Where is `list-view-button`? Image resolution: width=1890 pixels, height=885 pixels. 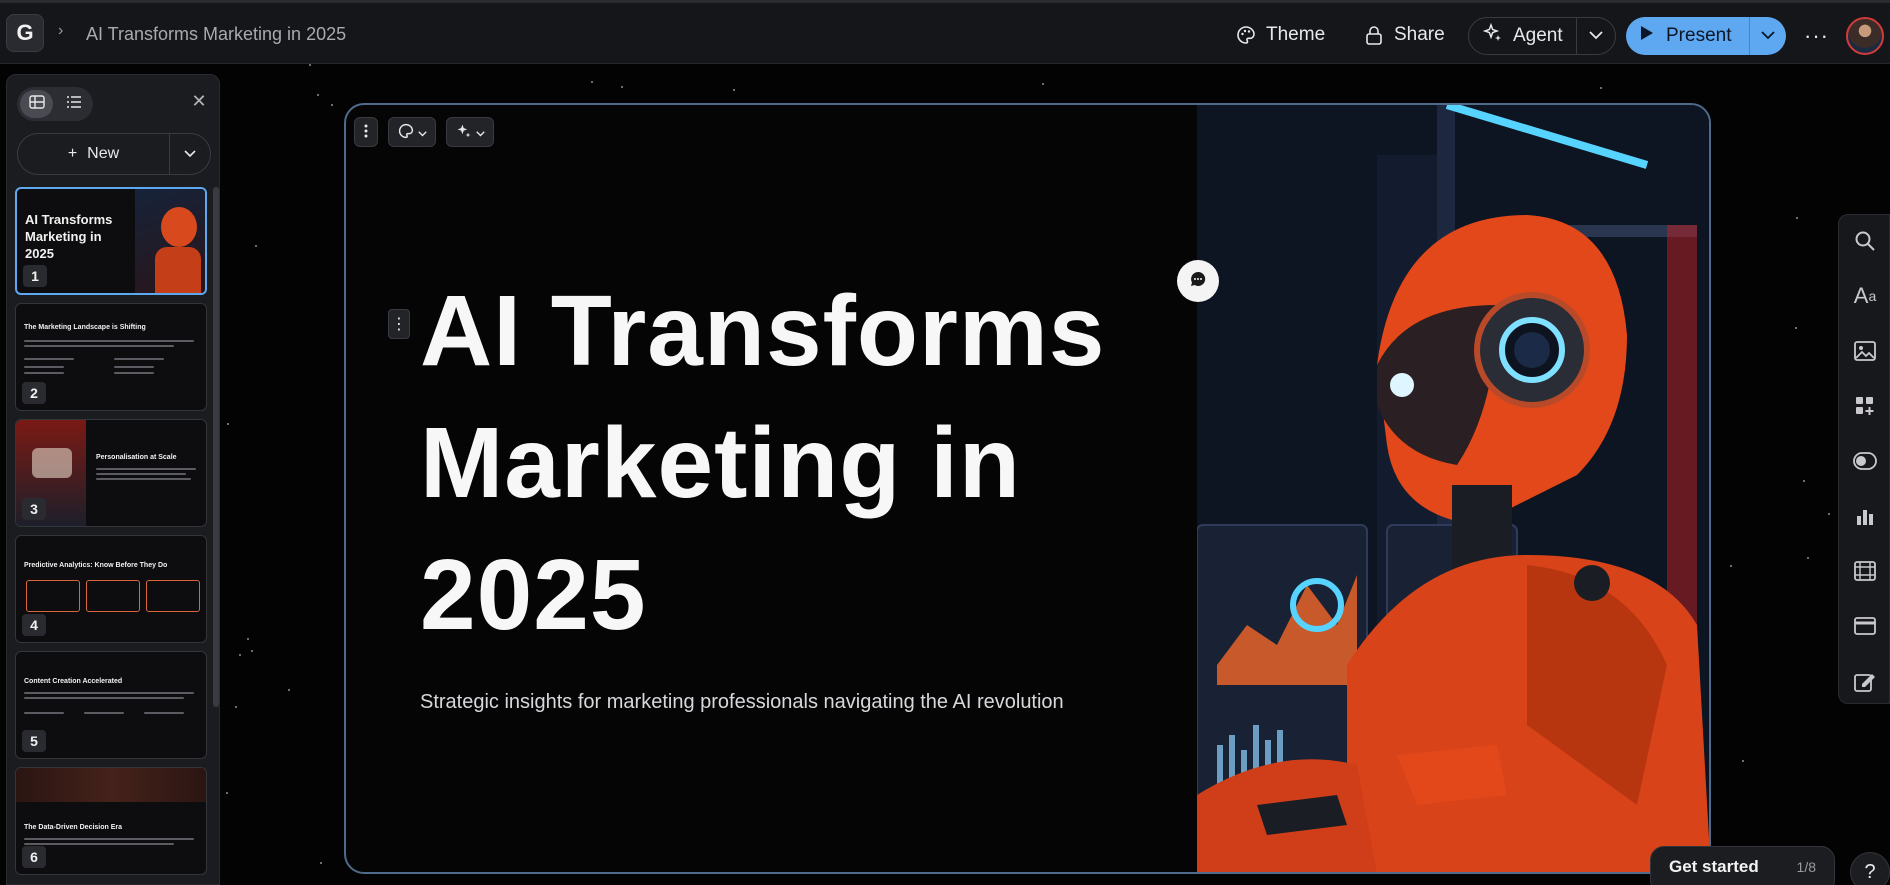 list-view-button is located at coordinates (73, 104).